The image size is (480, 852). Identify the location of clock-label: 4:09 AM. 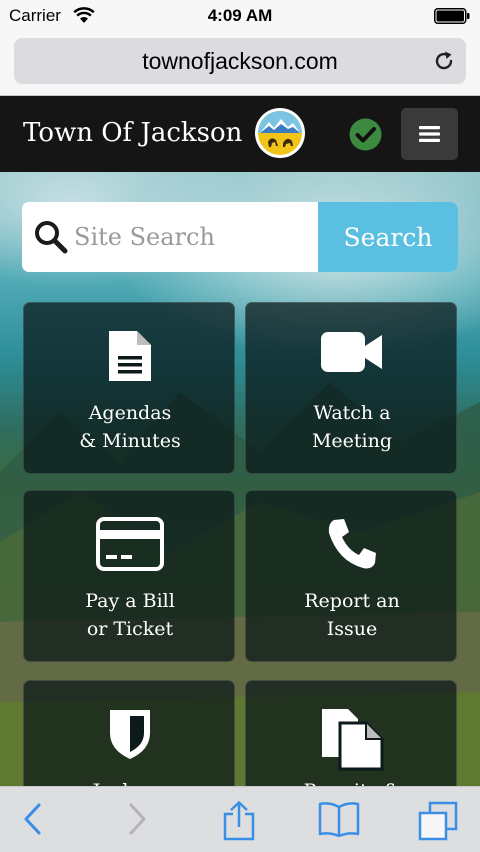
(240, 15).